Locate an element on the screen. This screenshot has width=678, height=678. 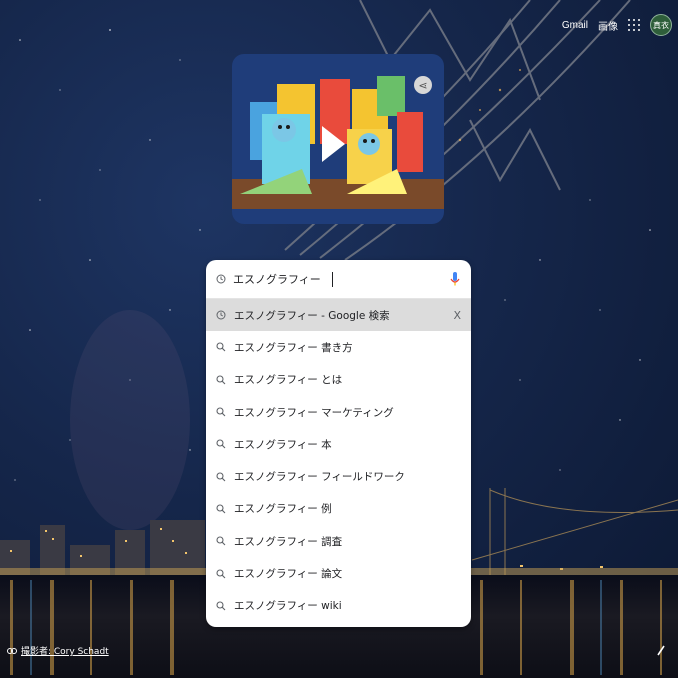
suggestion-text: エスノグラフィー 調査 is located at coordinates (288, 541).